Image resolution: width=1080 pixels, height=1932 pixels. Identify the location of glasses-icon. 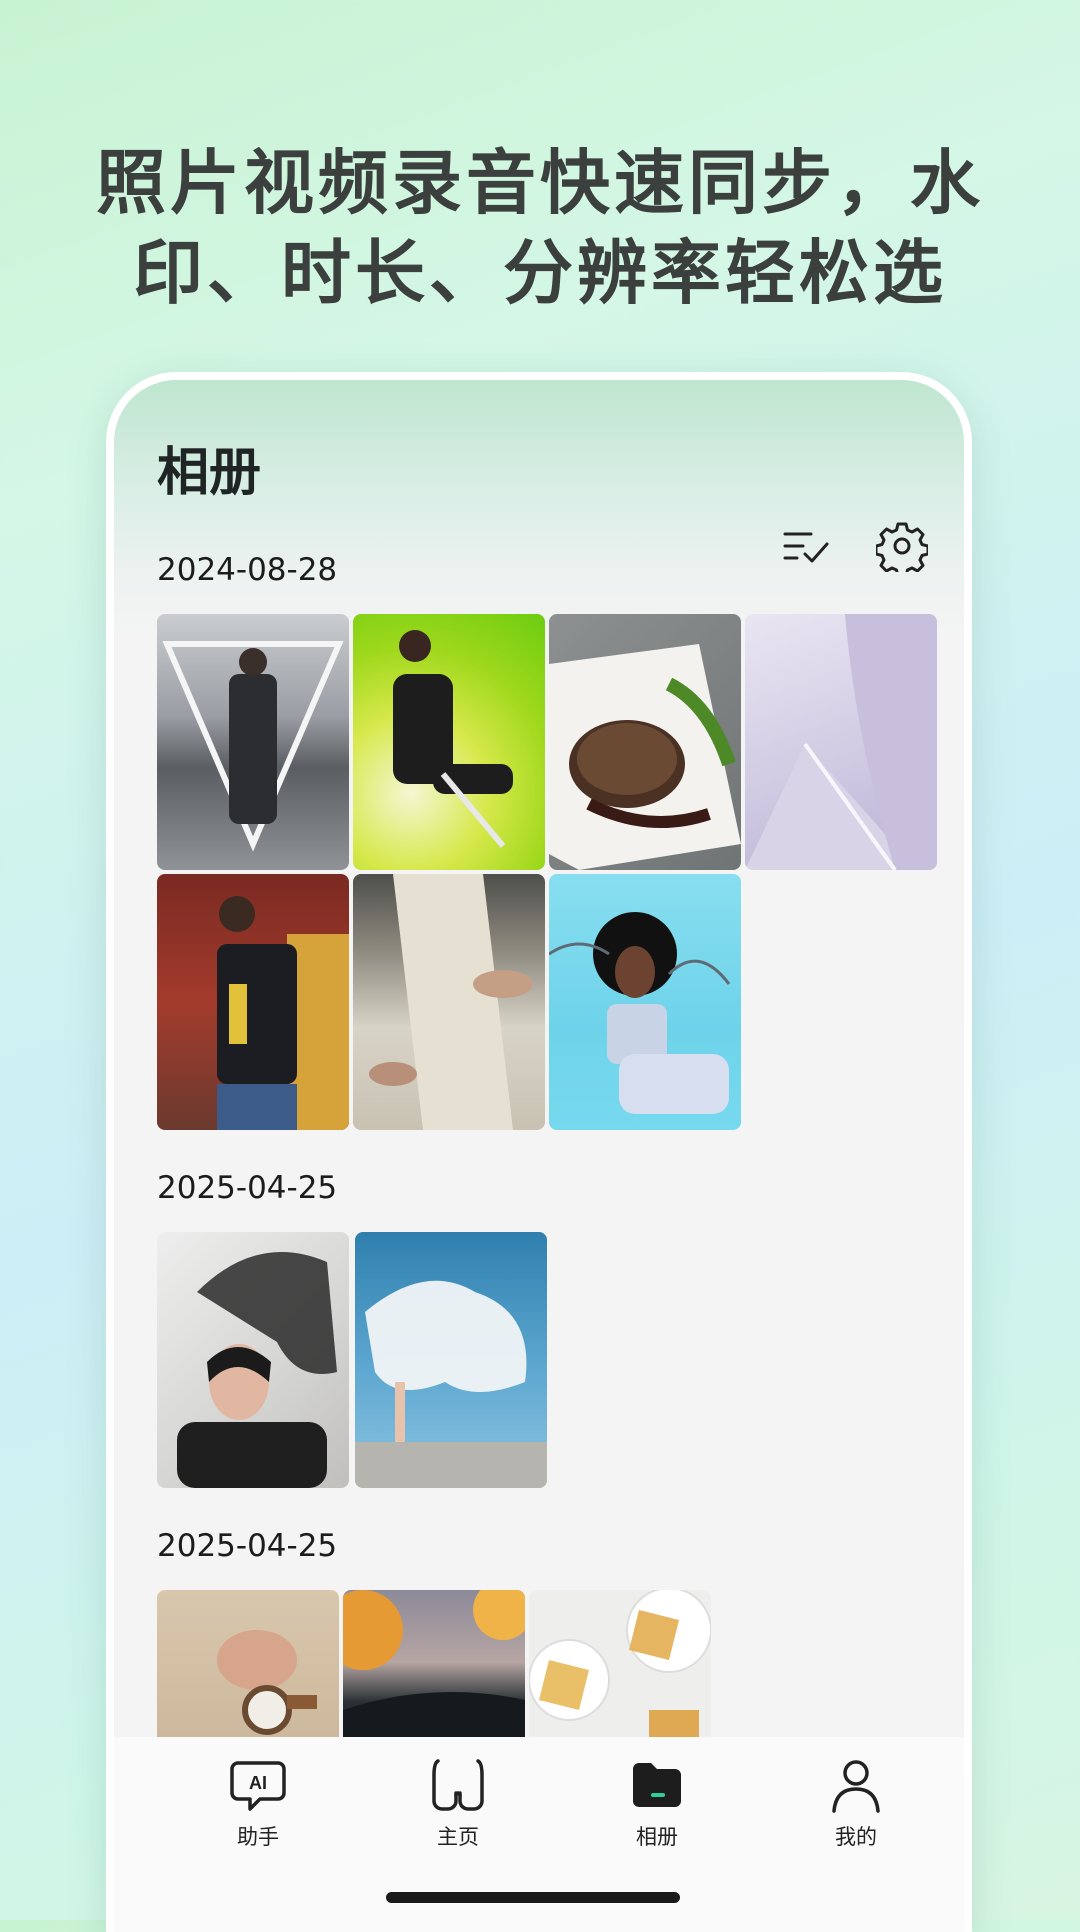
(458, 1785).